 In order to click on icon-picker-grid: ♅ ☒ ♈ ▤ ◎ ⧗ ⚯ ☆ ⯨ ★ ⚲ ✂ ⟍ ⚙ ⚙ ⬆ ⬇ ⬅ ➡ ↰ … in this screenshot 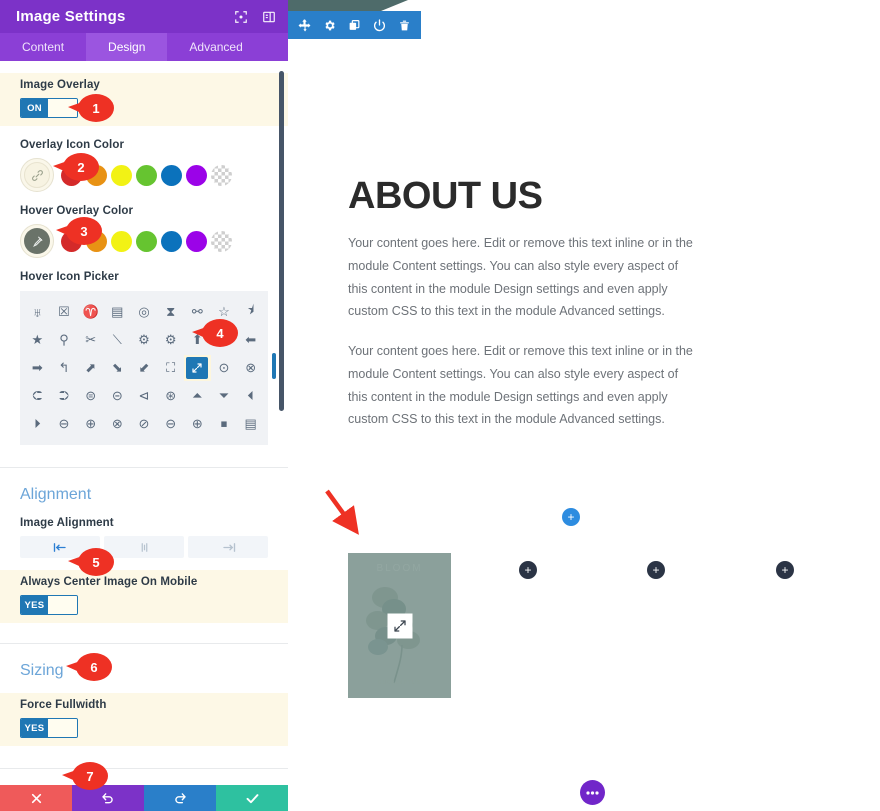, I will do `click(148, 368)`.